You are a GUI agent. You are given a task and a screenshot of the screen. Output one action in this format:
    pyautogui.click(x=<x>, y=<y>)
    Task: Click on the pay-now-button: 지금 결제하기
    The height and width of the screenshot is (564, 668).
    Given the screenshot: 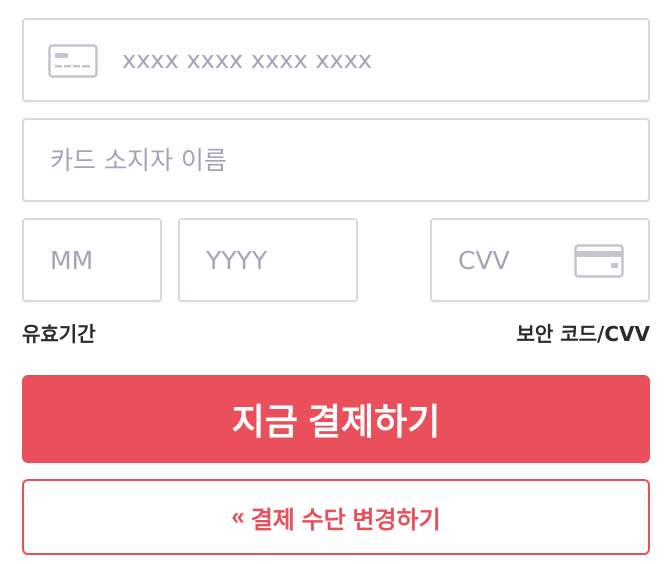 What is the action you would take?
    pyautogui.click(x=336, y=419)
    